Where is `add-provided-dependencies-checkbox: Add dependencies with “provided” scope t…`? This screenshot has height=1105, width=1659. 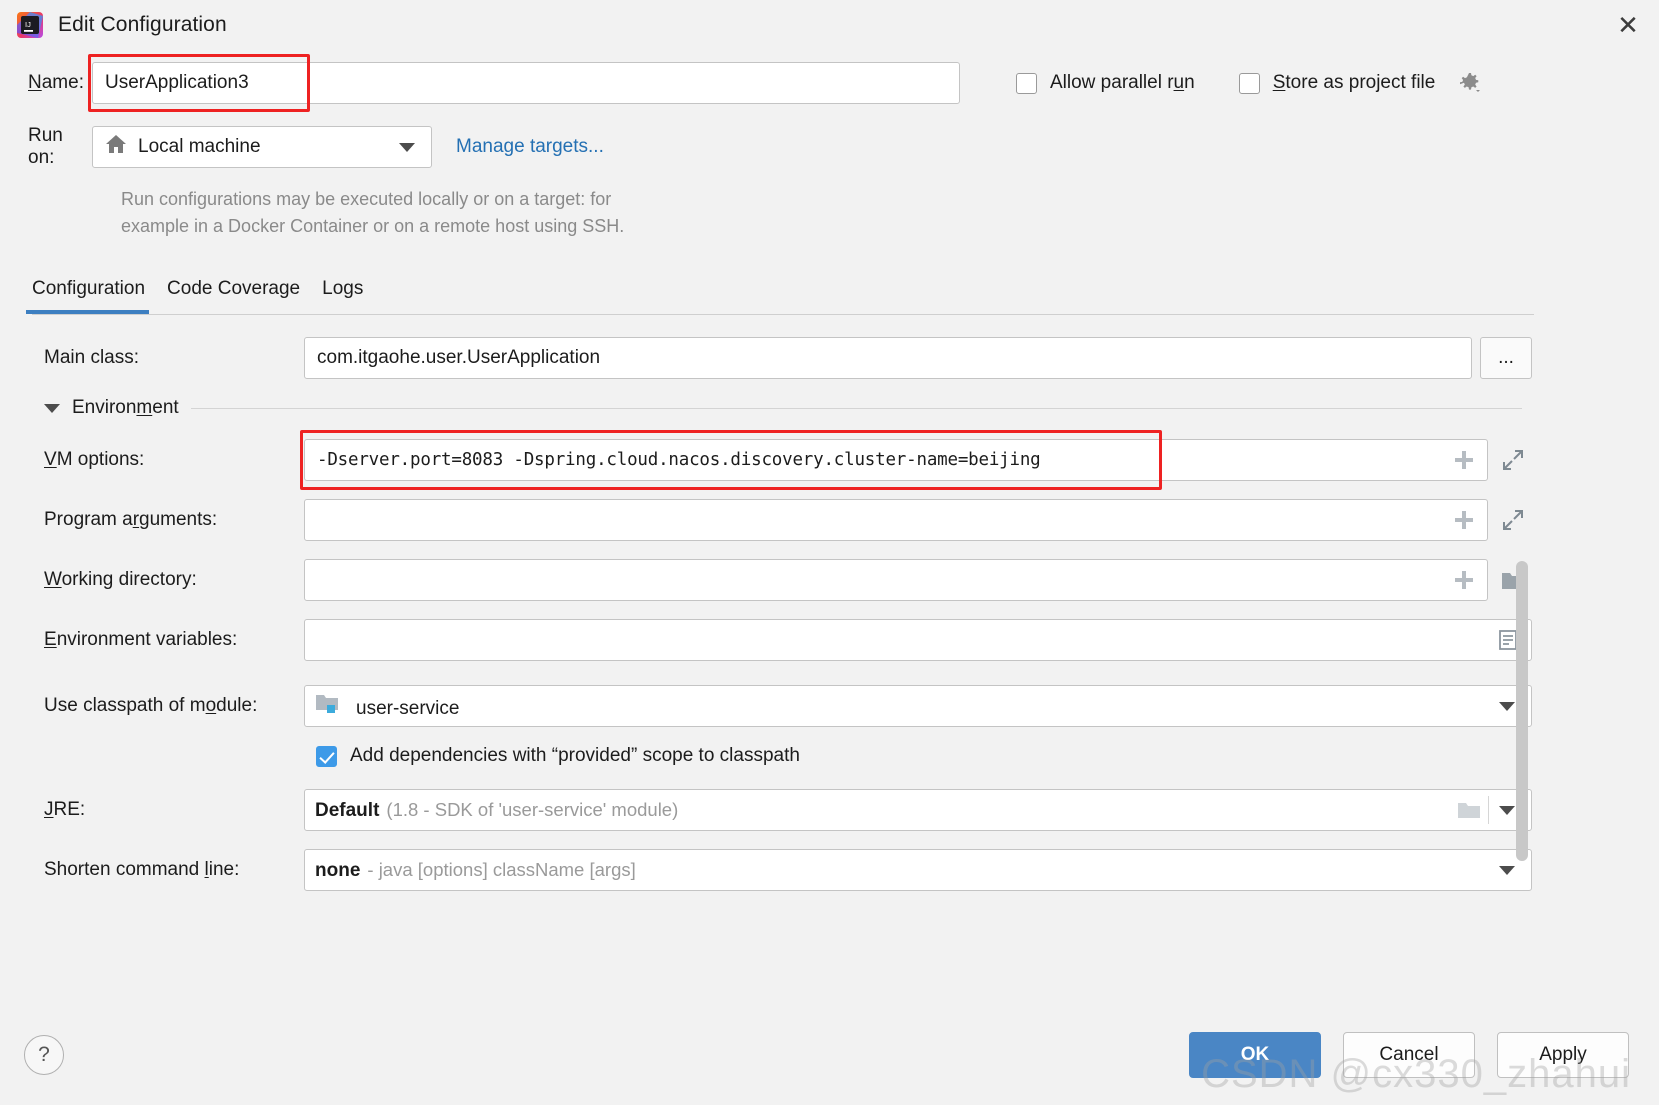 add-provided-dependencies-checkbox: Add dependencies with “provided” scope t… is located at coordinates (925, 756).